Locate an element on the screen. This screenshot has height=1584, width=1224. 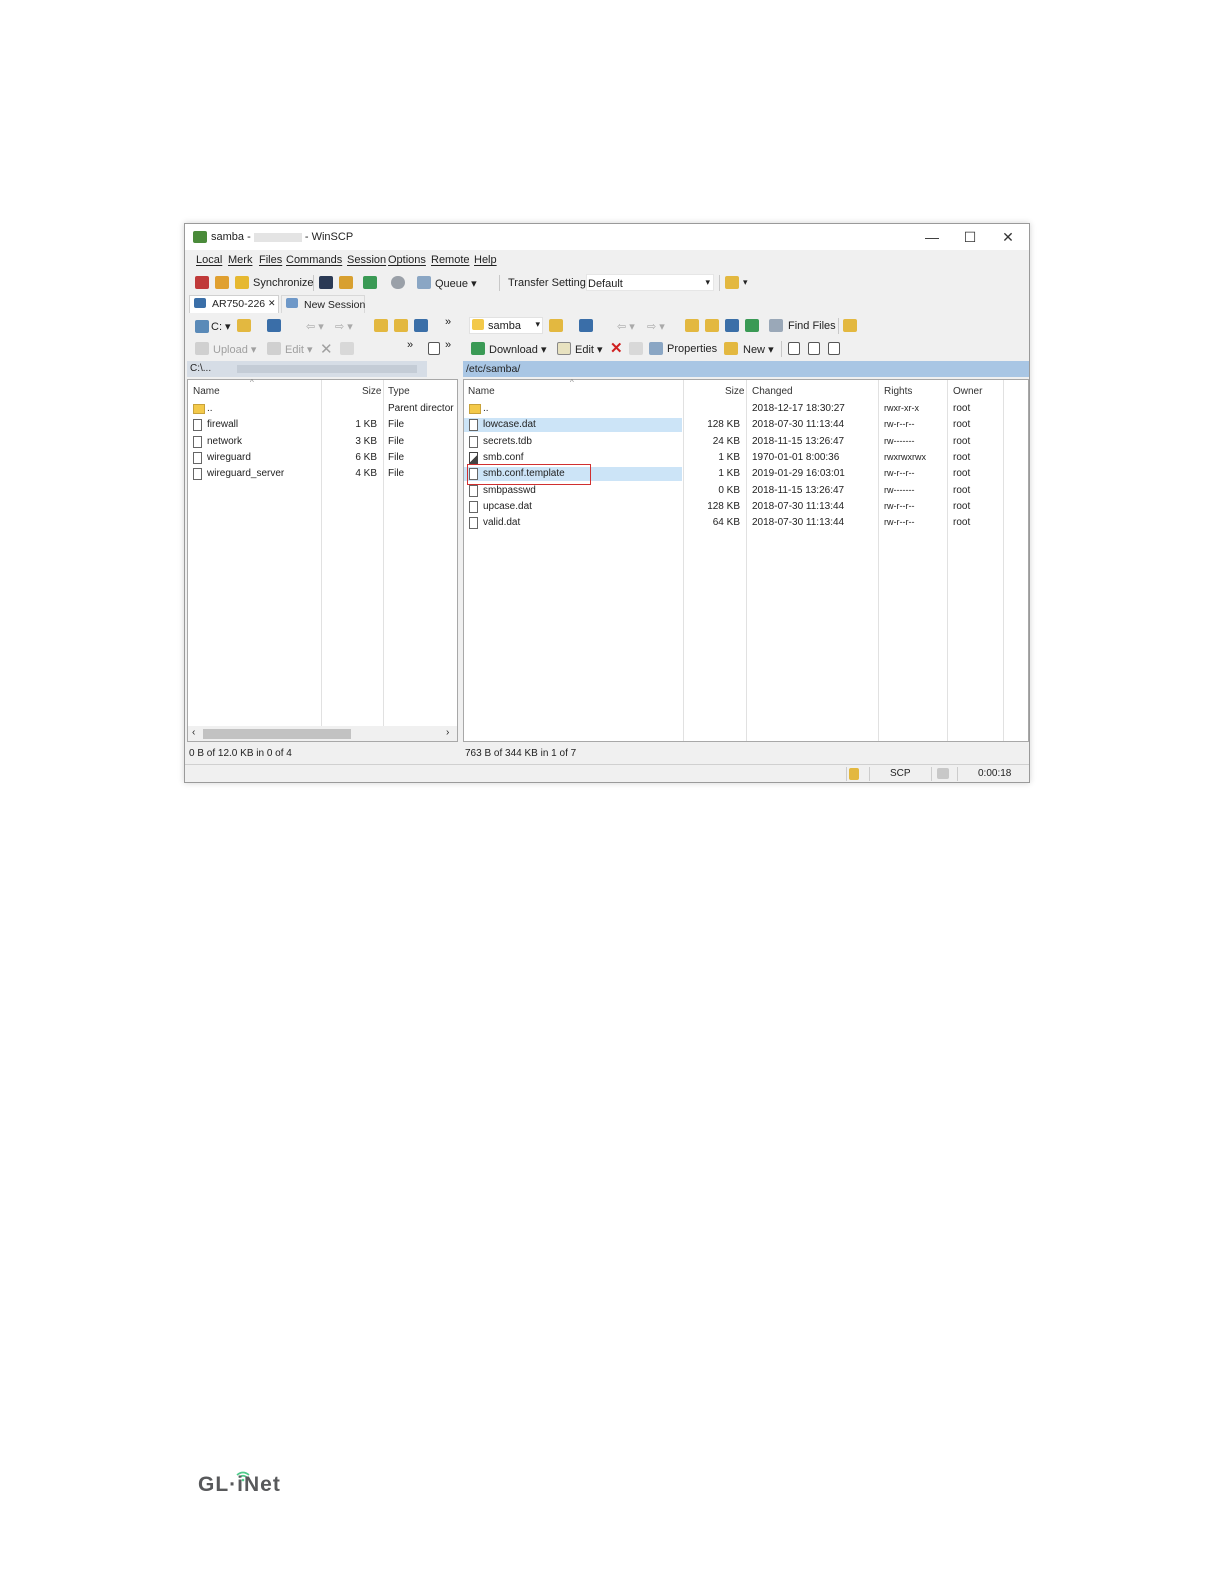
scrollbar-thumb is located at coordinates (277, 734).